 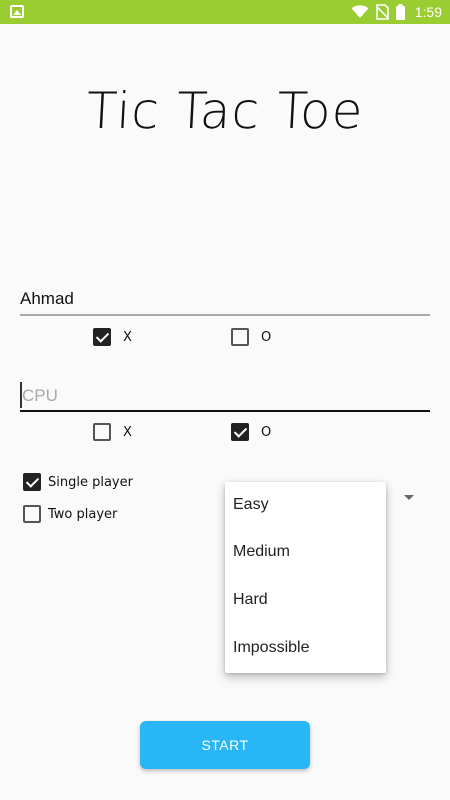 What do you see at coordinates (127, 337) in the screenshot?
I see `player1-x-label: X` at bounding box center [127, 337].